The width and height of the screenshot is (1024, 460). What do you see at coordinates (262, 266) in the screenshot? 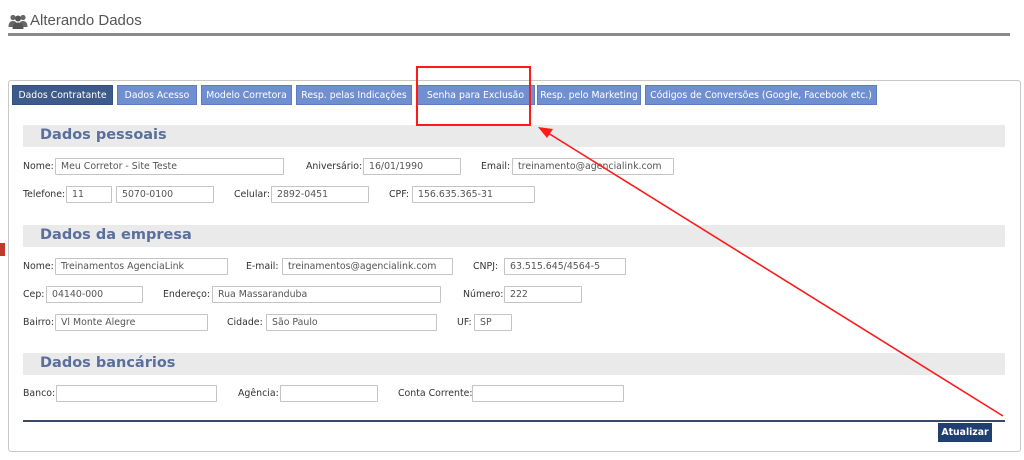
I see `empresa-email-label: E-mail:` at bounding box center [262, 266].